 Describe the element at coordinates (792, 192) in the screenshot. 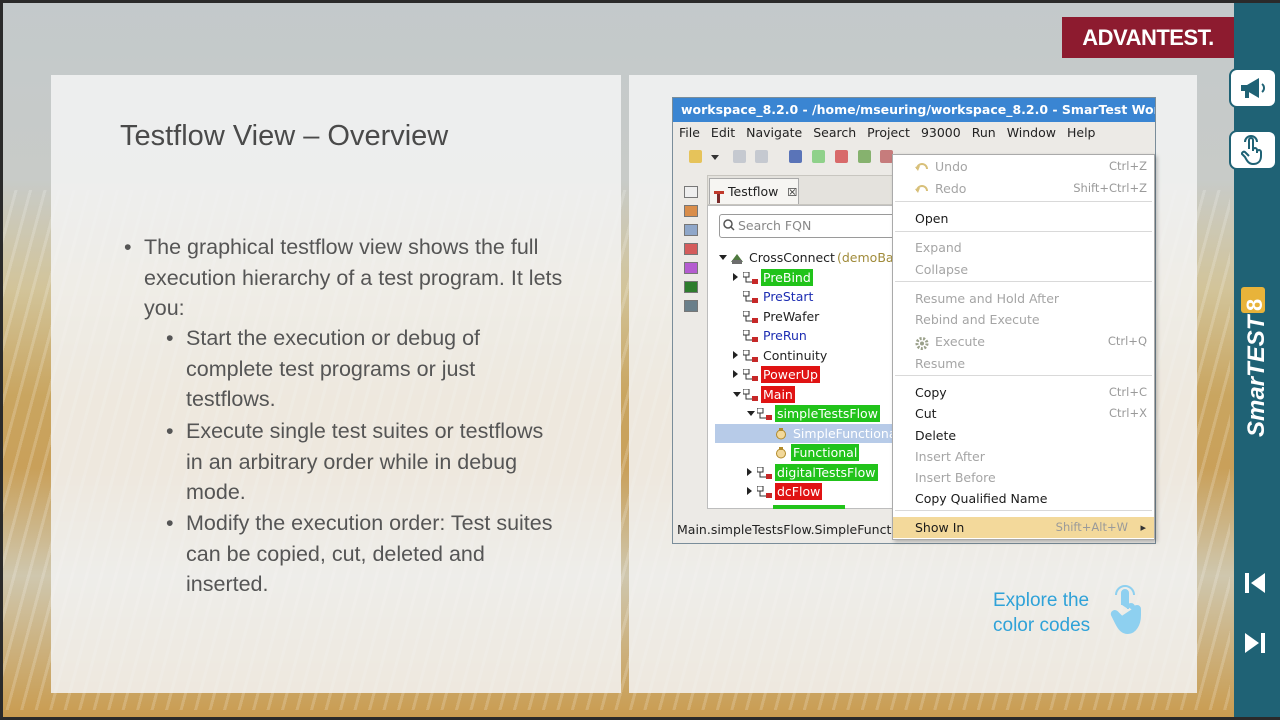

I see `close-icon: ☒` at that location.